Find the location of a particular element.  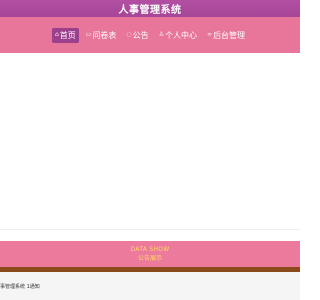

nav-item-label: 个人中心 is located at coordinates (181, 35).